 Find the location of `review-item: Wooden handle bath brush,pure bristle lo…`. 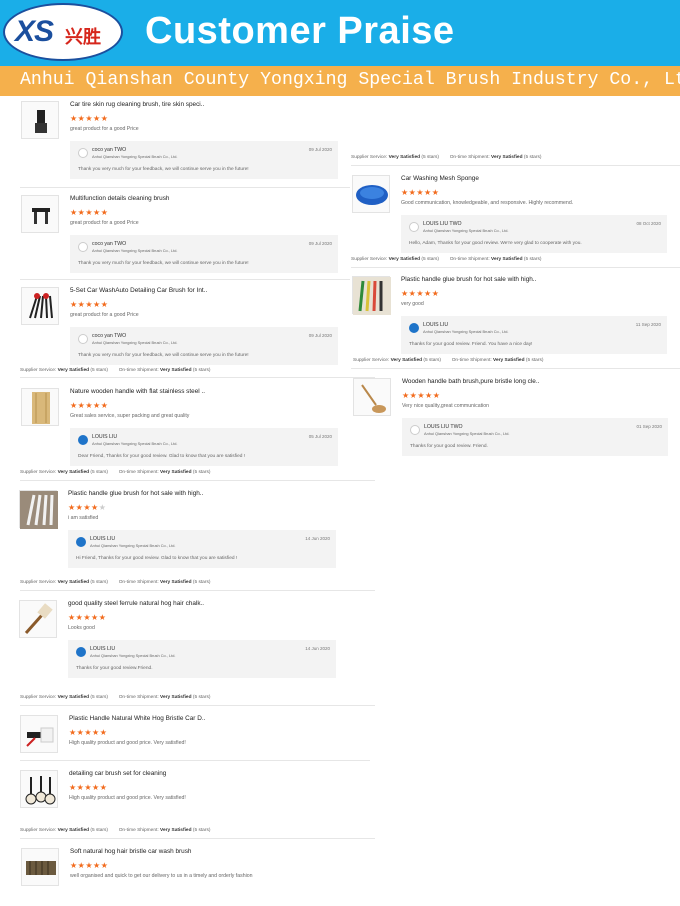

review-item: Wooden handle bath brush,pure bristle lo… is located at coordinates (516, 419).